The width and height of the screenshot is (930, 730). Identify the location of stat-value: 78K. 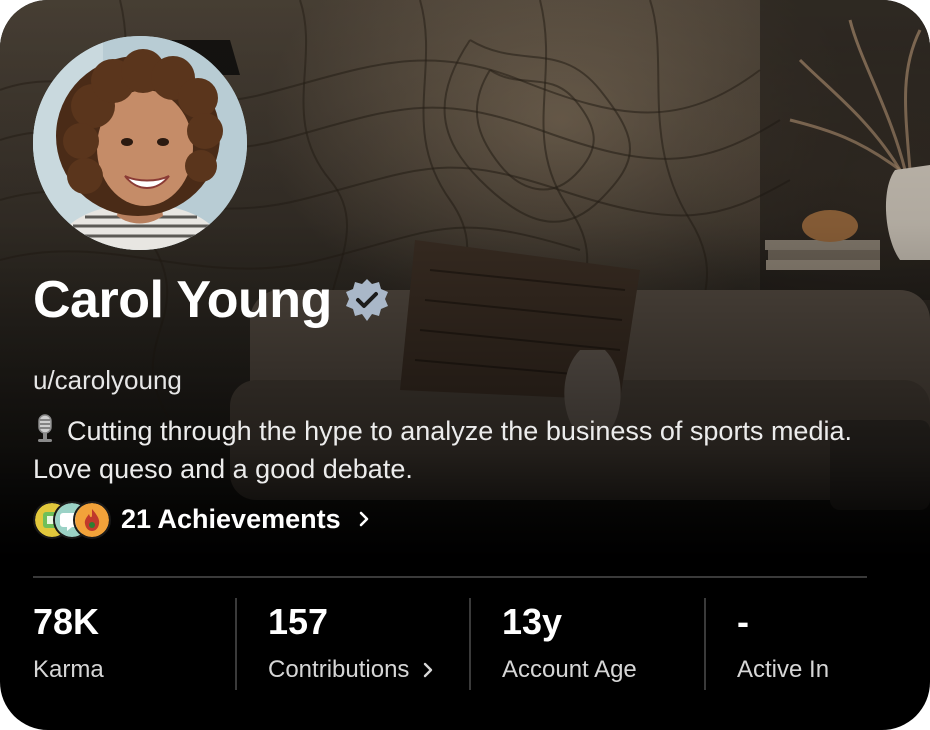
(66, 621).